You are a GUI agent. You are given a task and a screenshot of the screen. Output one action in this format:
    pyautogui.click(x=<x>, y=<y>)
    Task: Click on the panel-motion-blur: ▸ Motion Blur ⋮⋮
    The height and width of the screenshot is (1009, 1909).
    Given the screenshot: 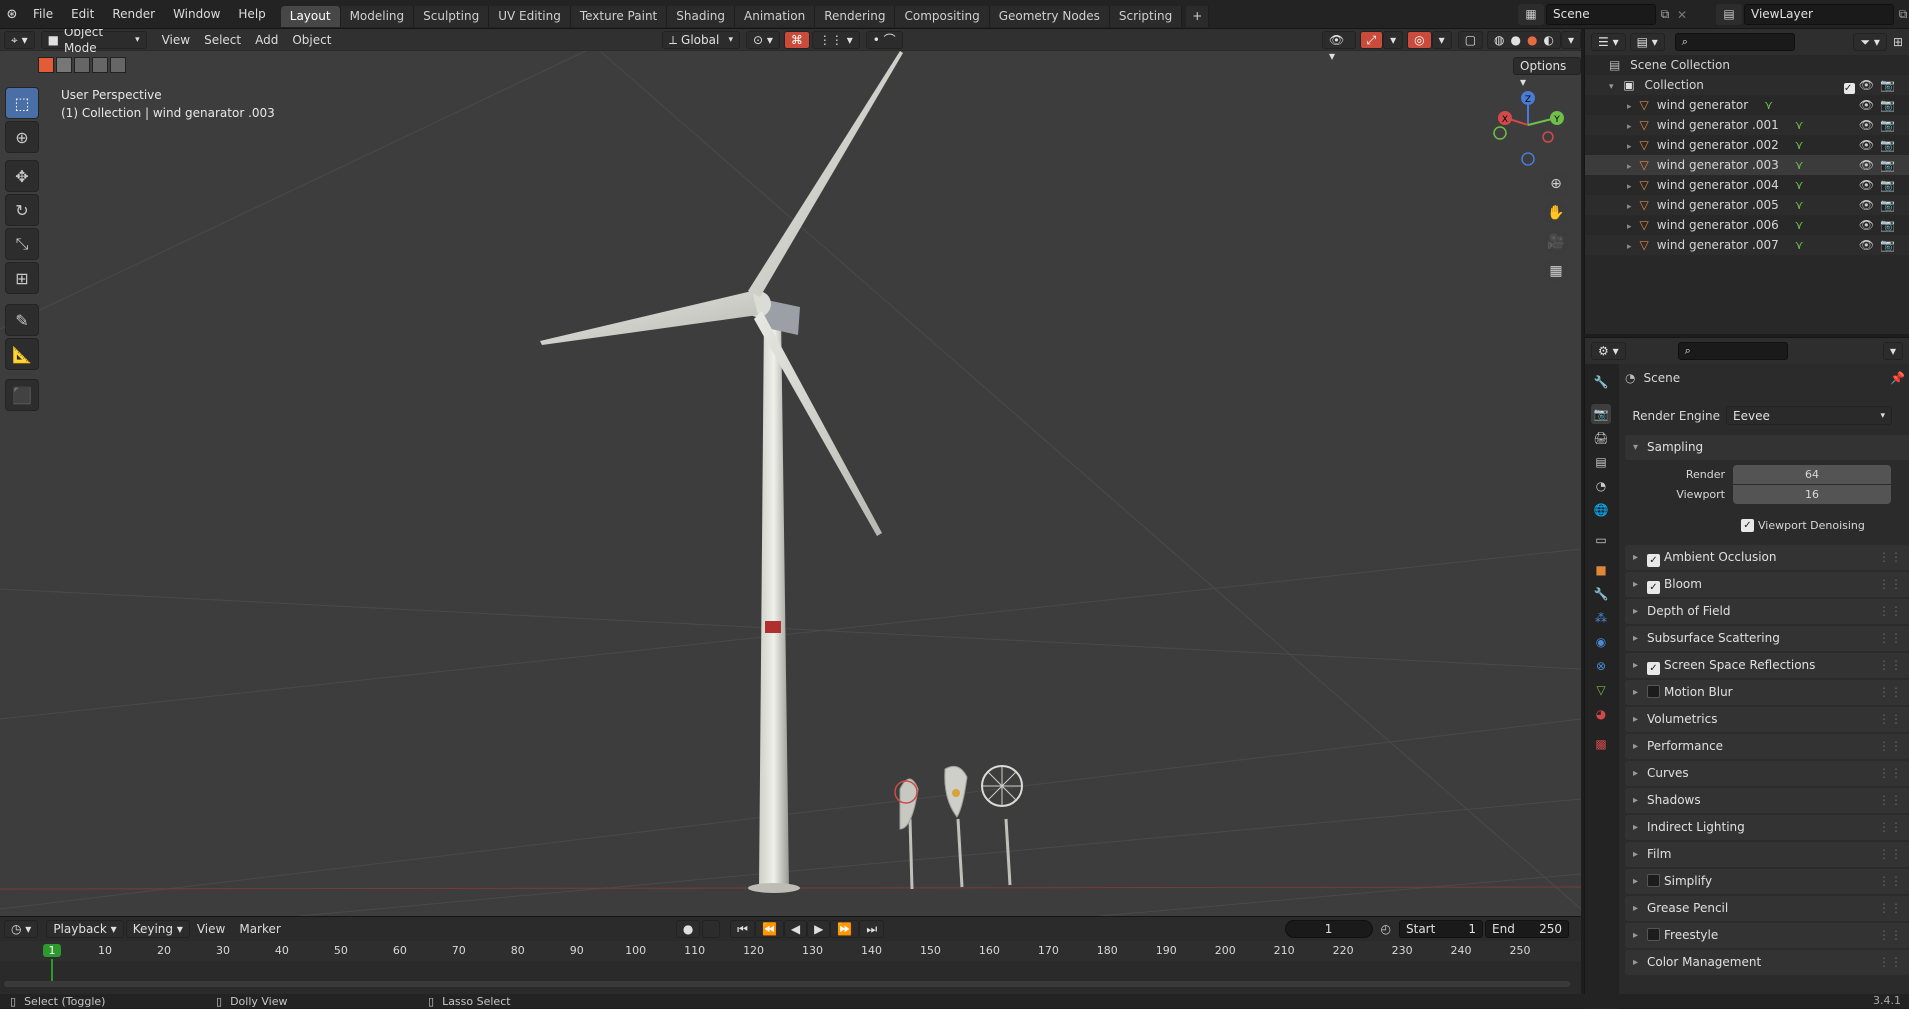 What is the action you would take?
    pyautogui.click(x=1767, y=692)
    